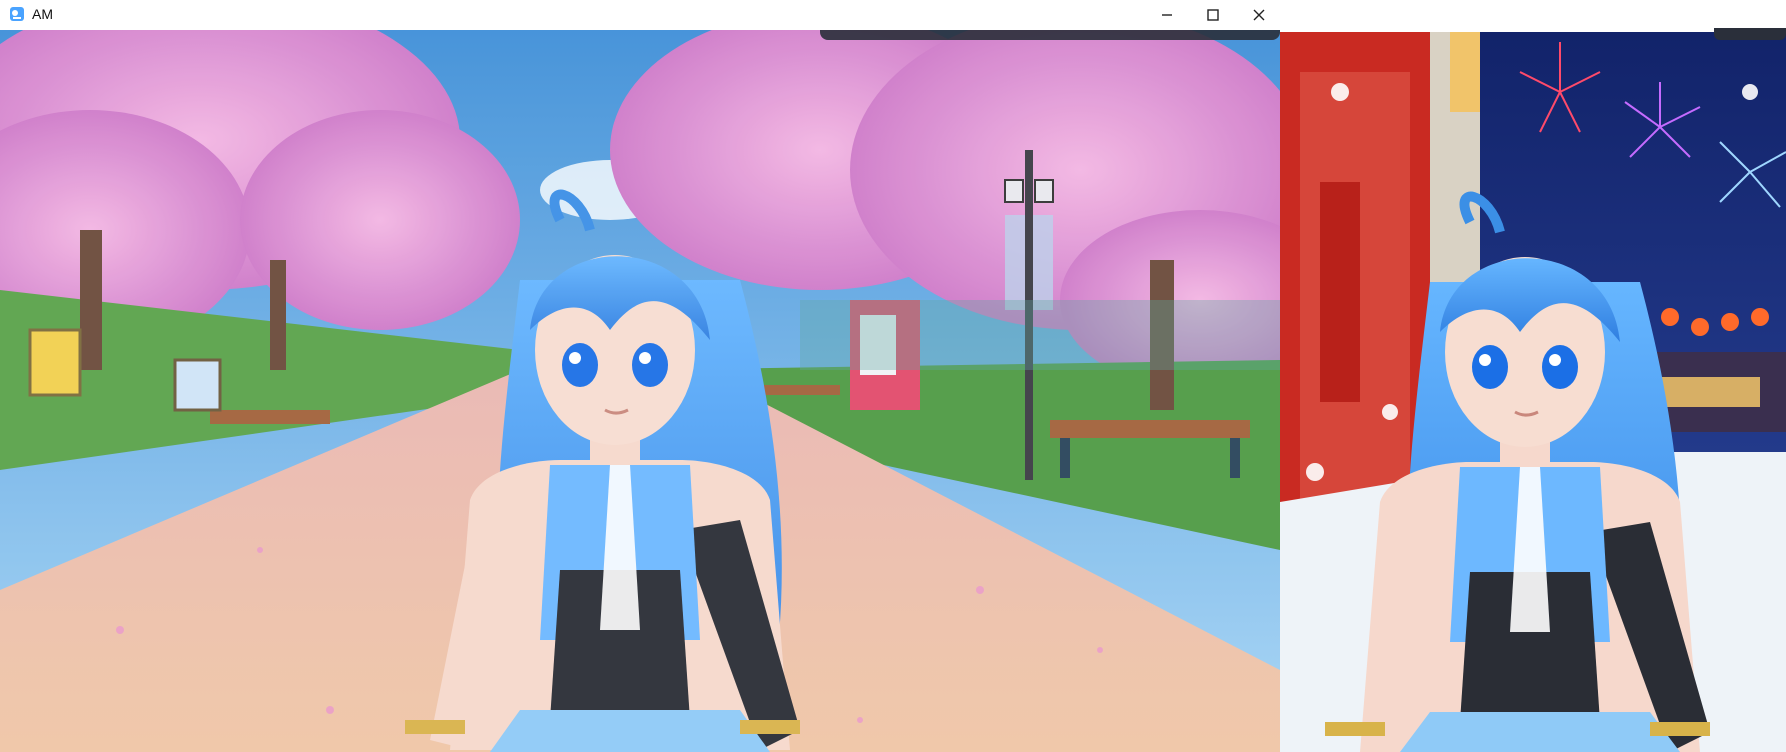 The width and height of the screenshot is (1786, 752). I want to click on minimize-button, so click(1167, 15).